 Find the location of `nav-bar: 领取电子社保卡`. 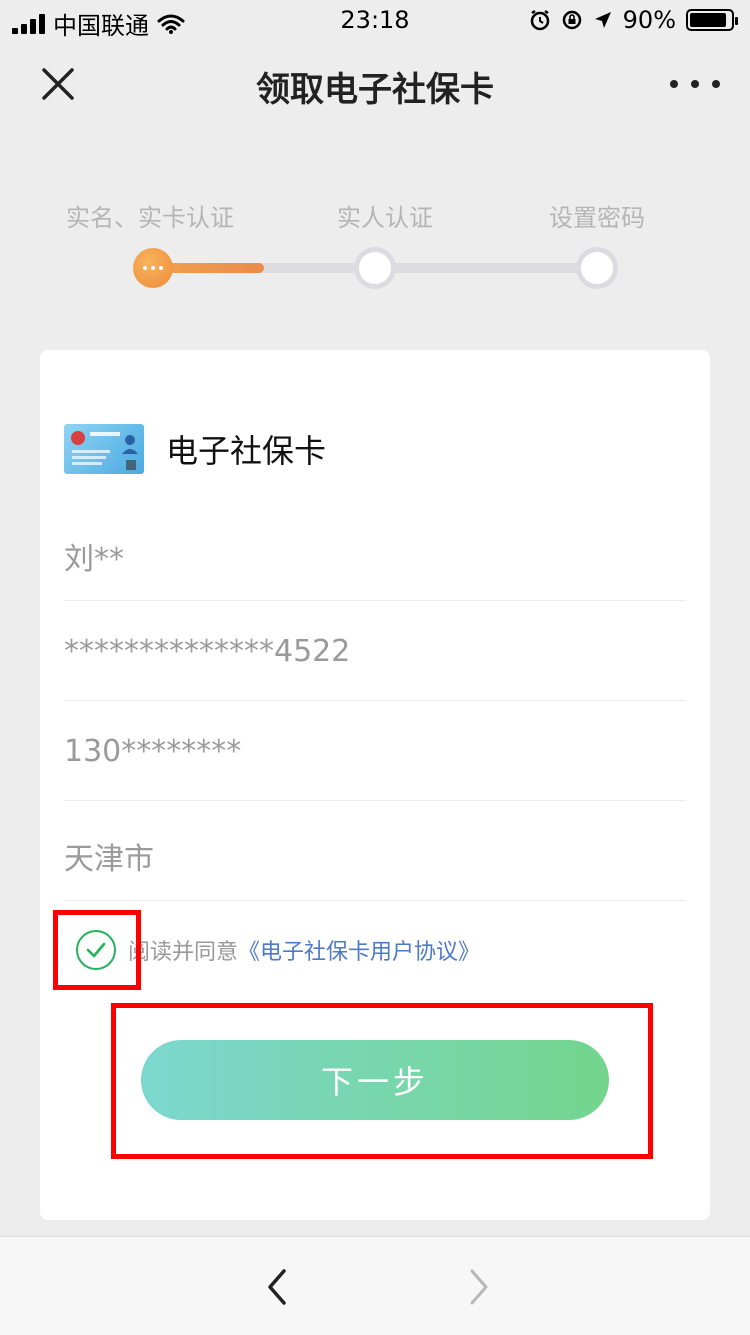

nav-bar: 领取电子社保卡 is located at coordinates (375, 84).